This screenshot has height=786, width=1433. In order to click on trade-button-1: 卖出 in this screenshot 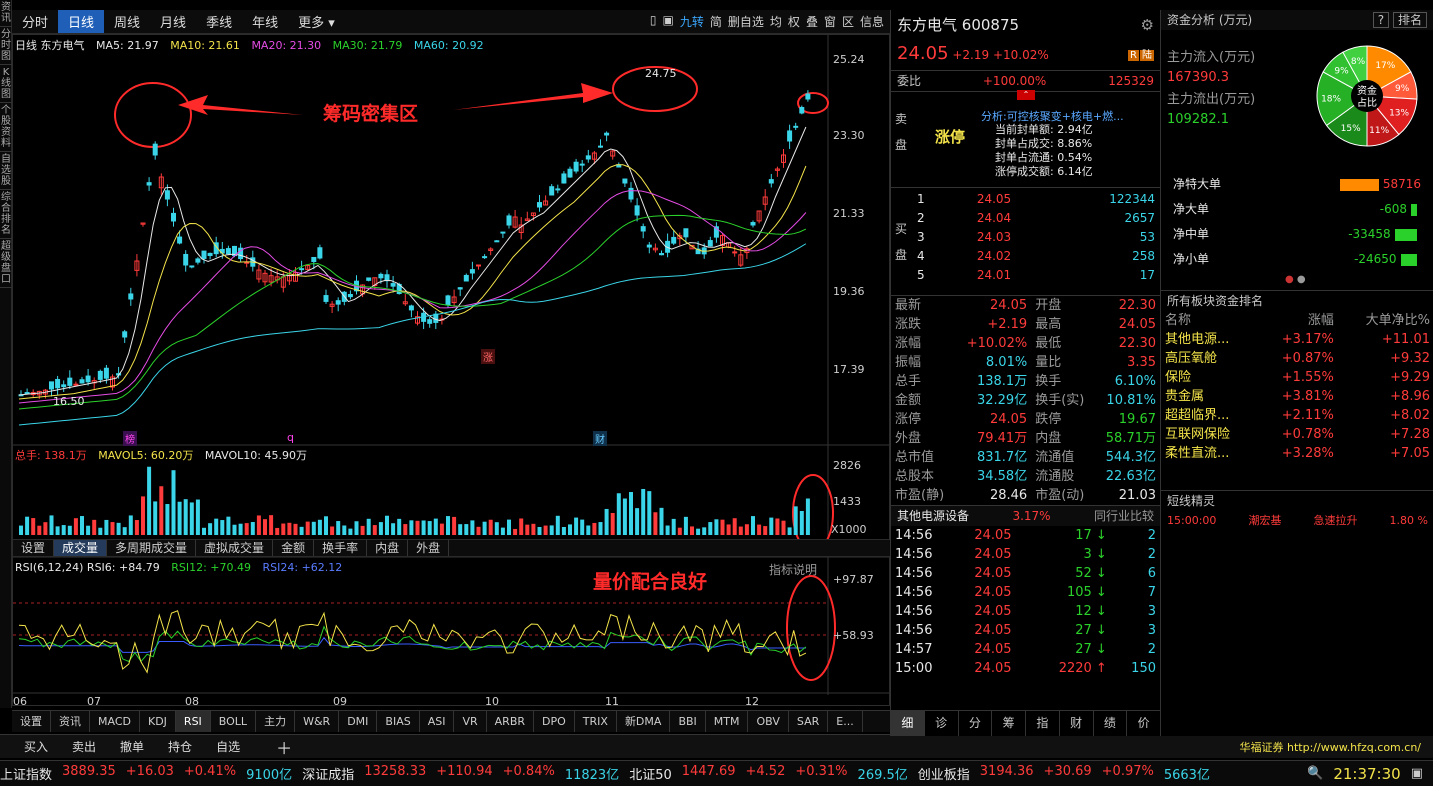, I will do `click(84, 746)`.